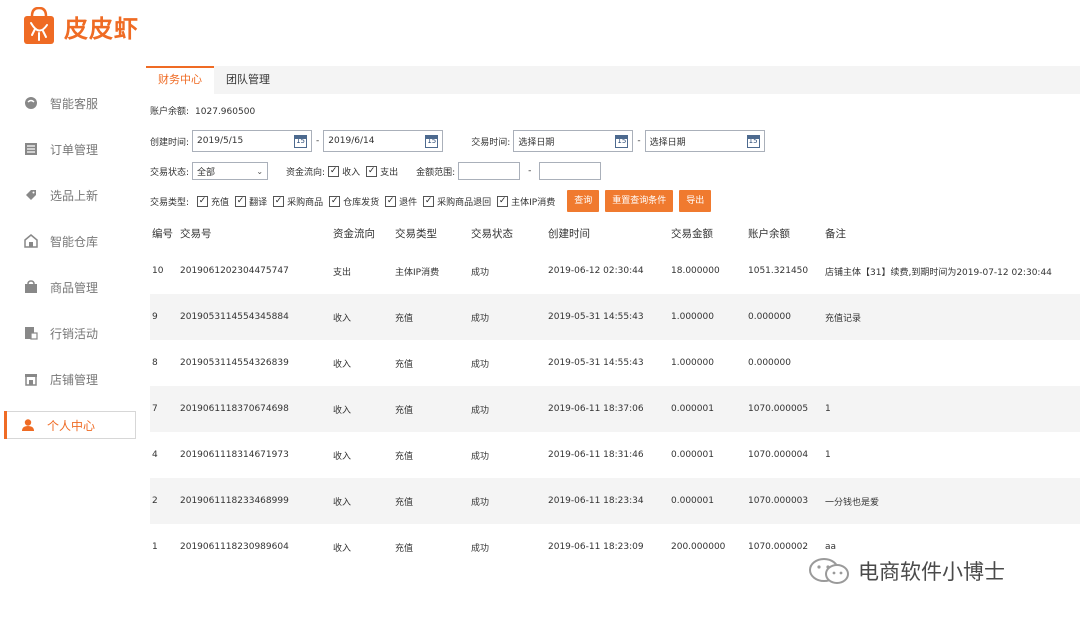  I want to click on type-label: 采购商品, so click(305, 202).